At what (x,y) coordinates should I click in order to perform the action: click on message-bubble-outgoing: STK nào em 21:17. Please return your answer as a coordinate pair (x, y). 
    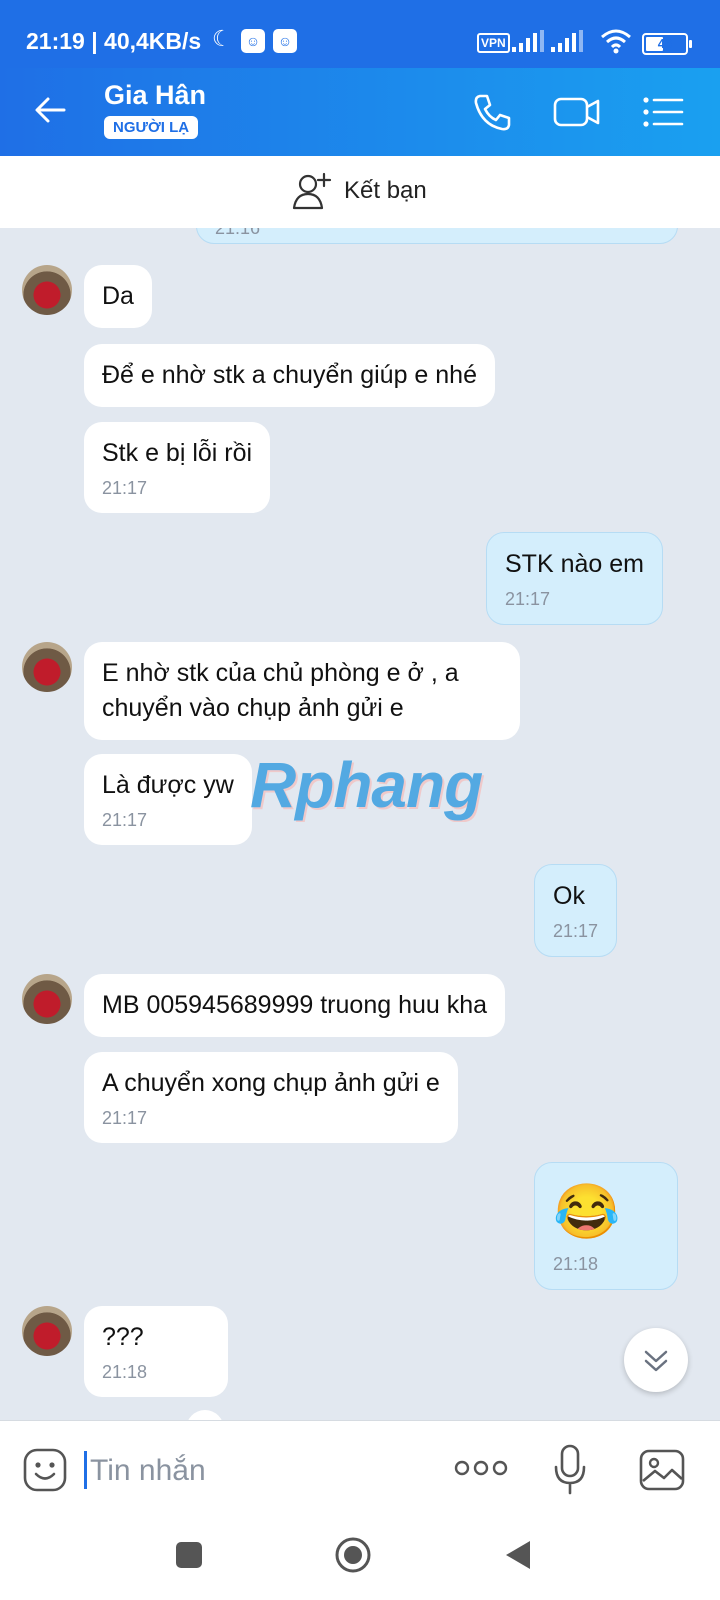
    Looking at the image, I should click on (574, 578).